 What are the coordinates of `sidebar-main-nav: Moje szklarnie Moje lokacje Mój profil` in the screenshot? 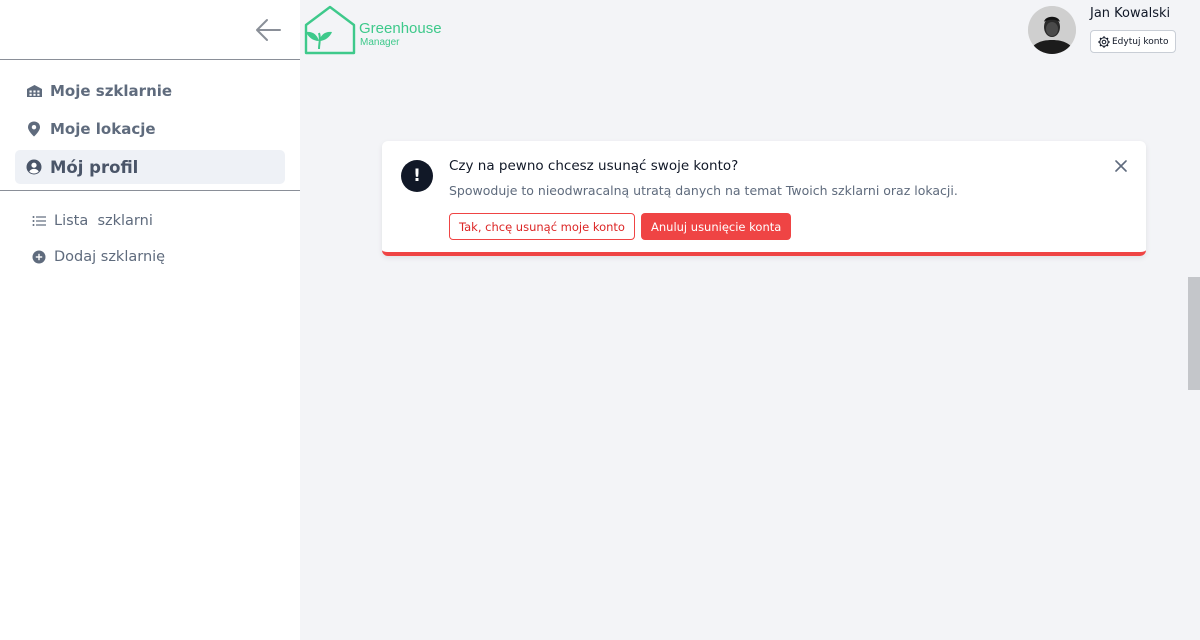 It's located at (150, 122).